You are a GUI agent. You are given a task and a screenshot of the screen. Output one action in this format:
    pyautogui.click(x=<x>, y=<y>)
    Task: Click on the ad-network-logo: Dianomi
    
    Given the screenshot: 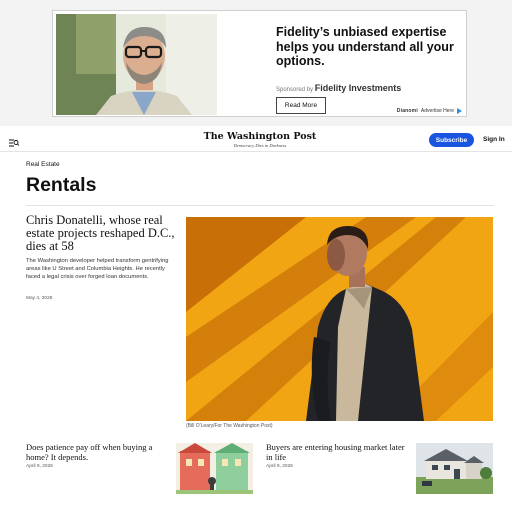 What is the action you would take?
    pyautogui.click(x=407, y=111)
    